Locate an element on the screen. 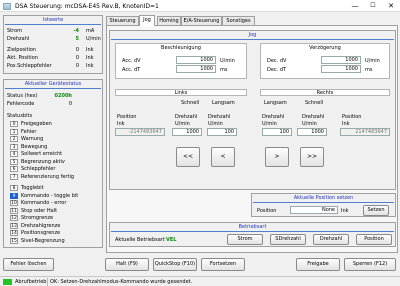 The height and width of the screenshot is (286, 400). statusbit-label: Kommando - error is located at coordinates (44, 203).